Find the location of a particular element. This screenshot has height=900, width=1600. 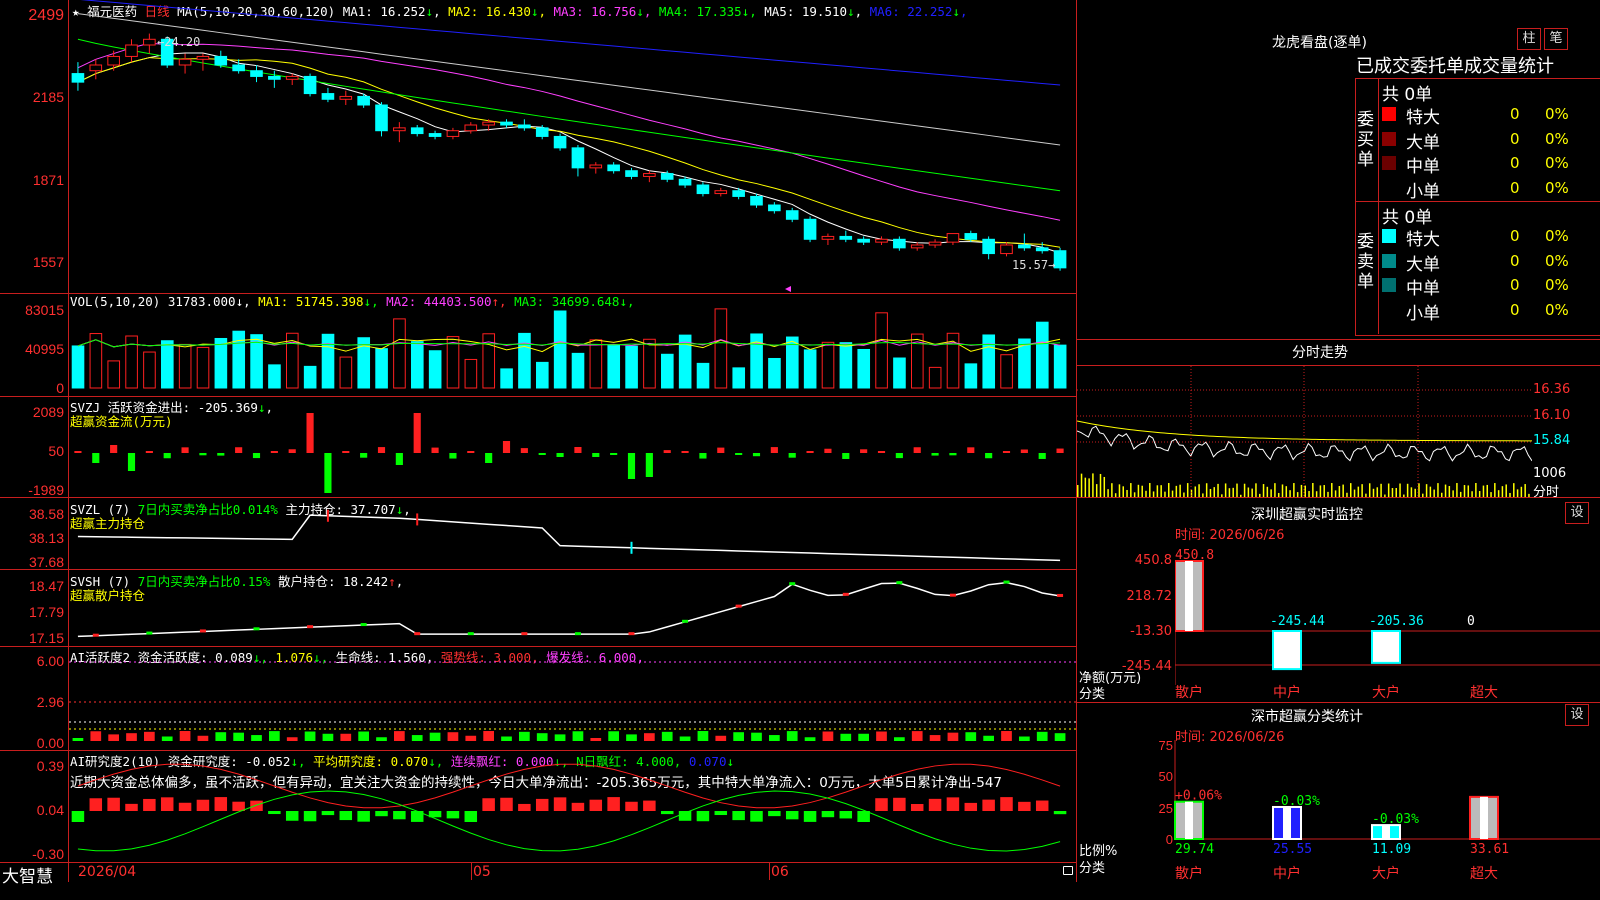

price-tick: 1871 is located at coordinates (48, 180).